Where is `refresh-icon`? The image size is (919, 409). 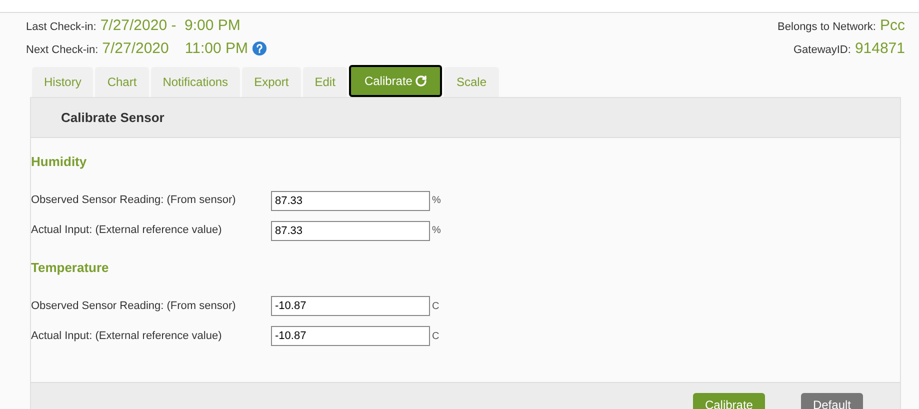 refresh-icon is located at coordinates (421, 81).